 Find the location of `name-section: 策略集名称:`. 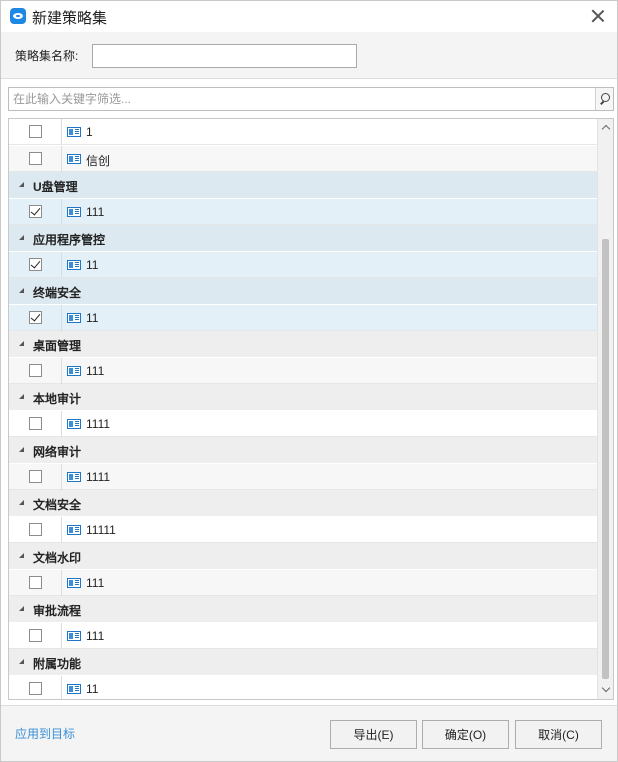

name-section: 策略集名称: is located at coordinates (309, 55).